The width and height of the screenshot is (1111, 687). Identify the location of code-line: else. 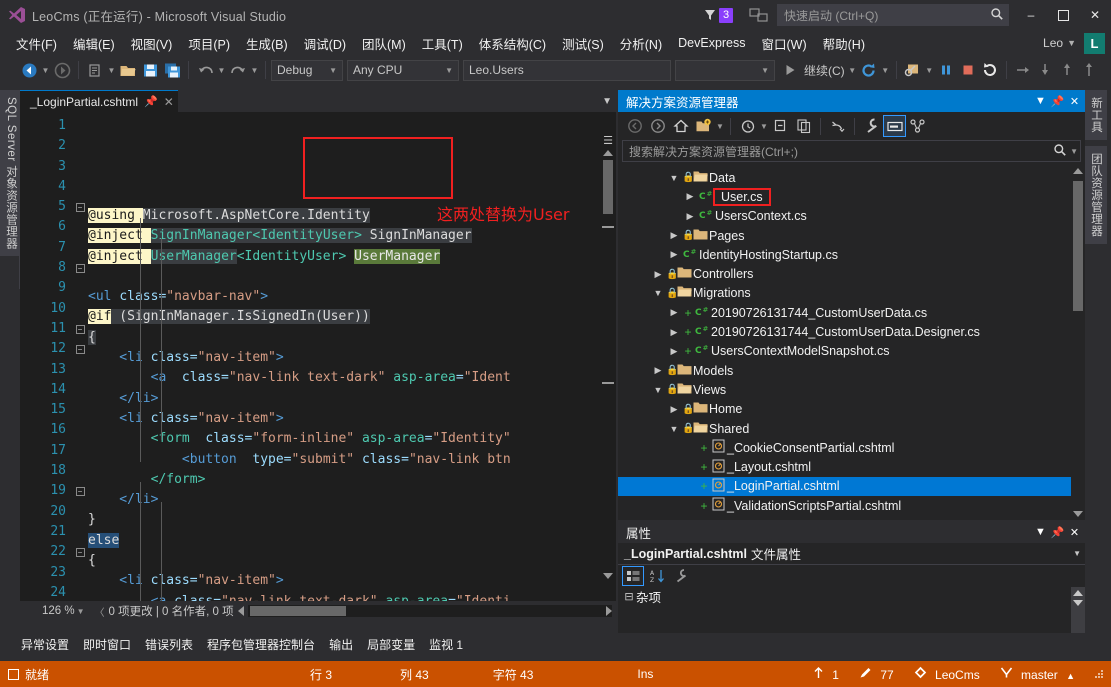
(352, 541).